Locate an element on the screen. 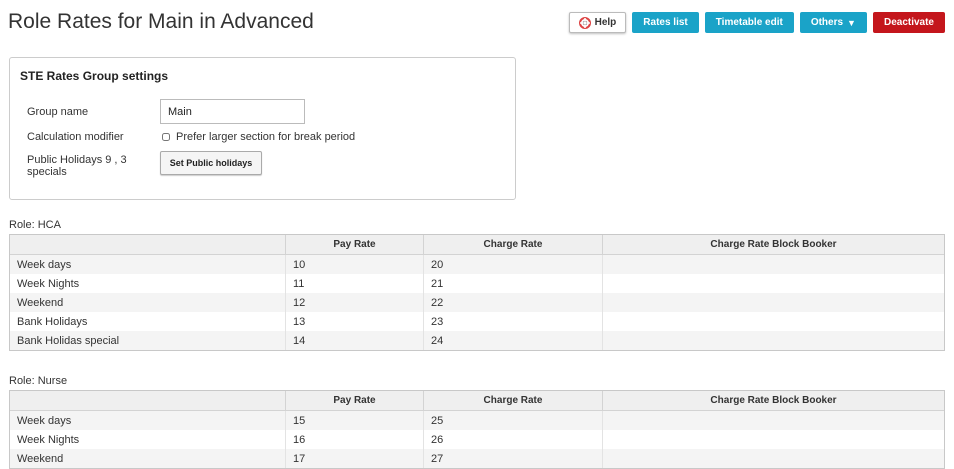 Image resolution: width=954 pixels, height=469 pixels. charge-rate-cell: 21 is located at coordinates (513, 283).